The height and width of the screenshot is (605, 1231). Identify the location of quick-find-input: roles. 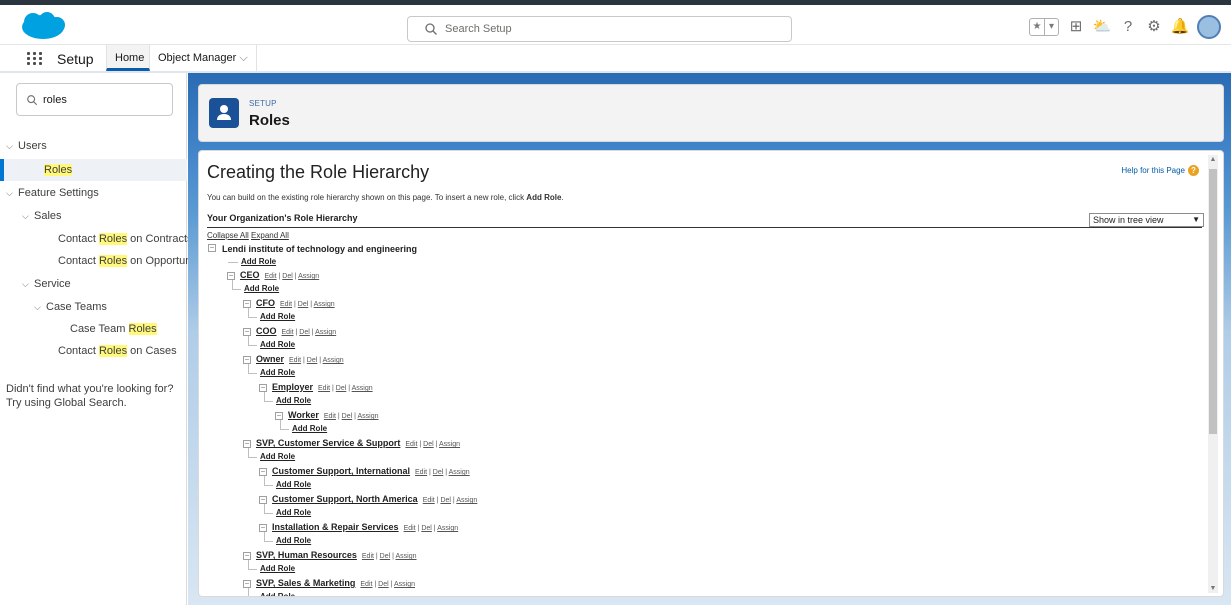
(94, 99).